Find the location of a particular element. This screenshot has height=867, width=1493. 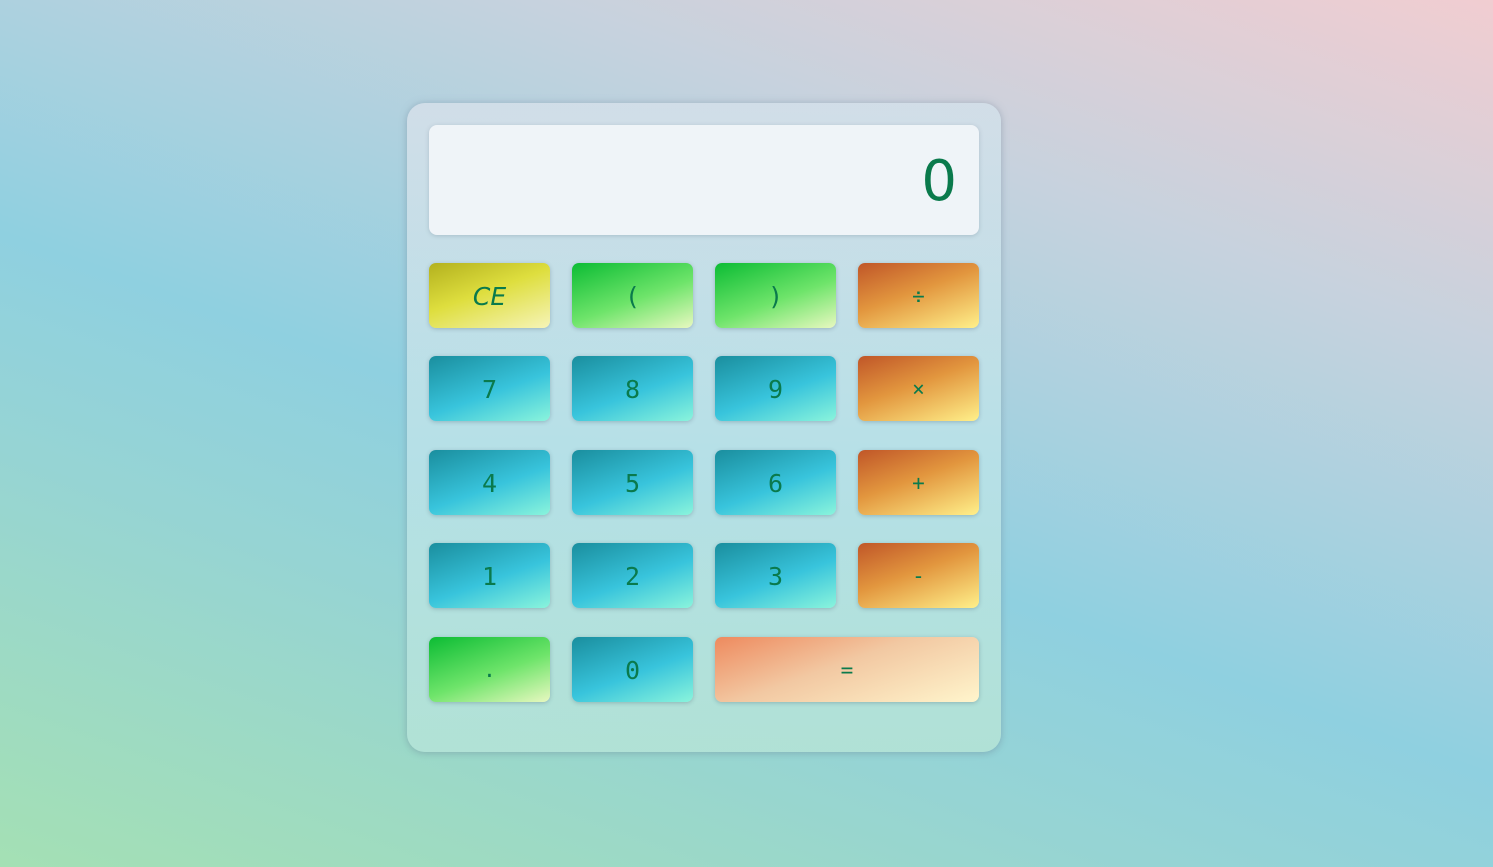

decimal-button: . is located at coordinates (489, 669).